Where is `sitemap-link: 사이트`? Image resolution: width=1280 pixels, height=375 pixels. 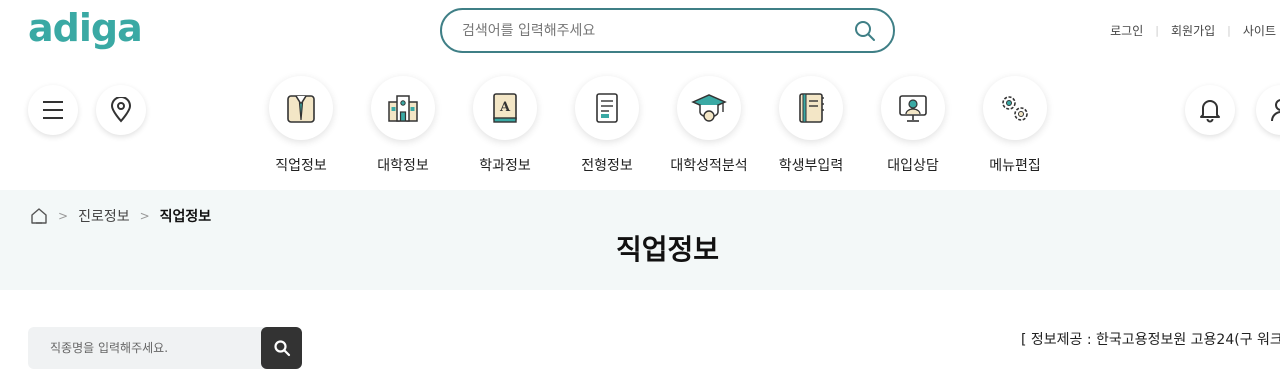
sitemap-link: 사이트 is located at coordinates (1255, 30).